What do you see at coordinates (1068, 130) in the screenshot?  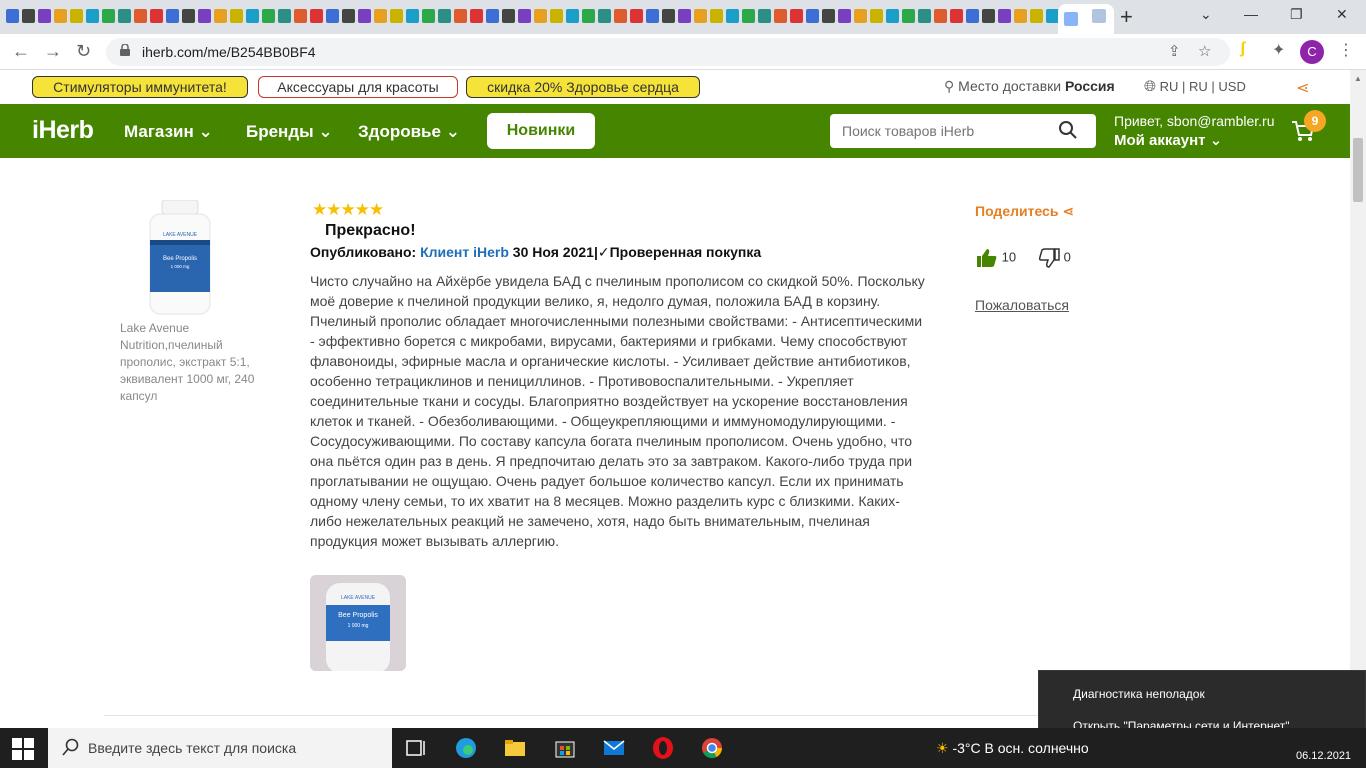 I see `search-icon` at bounding box center [1068, 130].